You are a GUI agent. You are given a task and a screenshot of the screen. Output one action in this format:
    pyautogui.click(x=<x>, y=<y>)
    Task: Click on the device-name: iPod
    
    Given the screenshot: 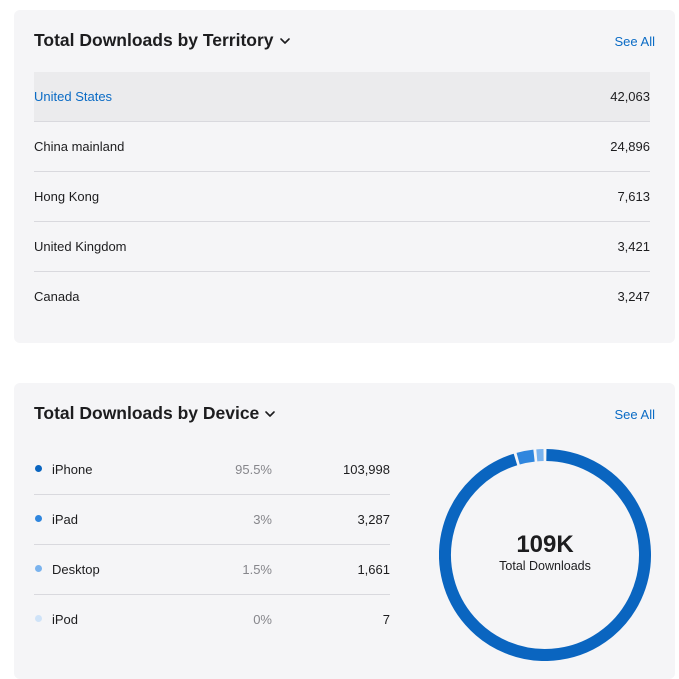 What is the action you would take?
    pyautogui.click(x=65, y=619)
    